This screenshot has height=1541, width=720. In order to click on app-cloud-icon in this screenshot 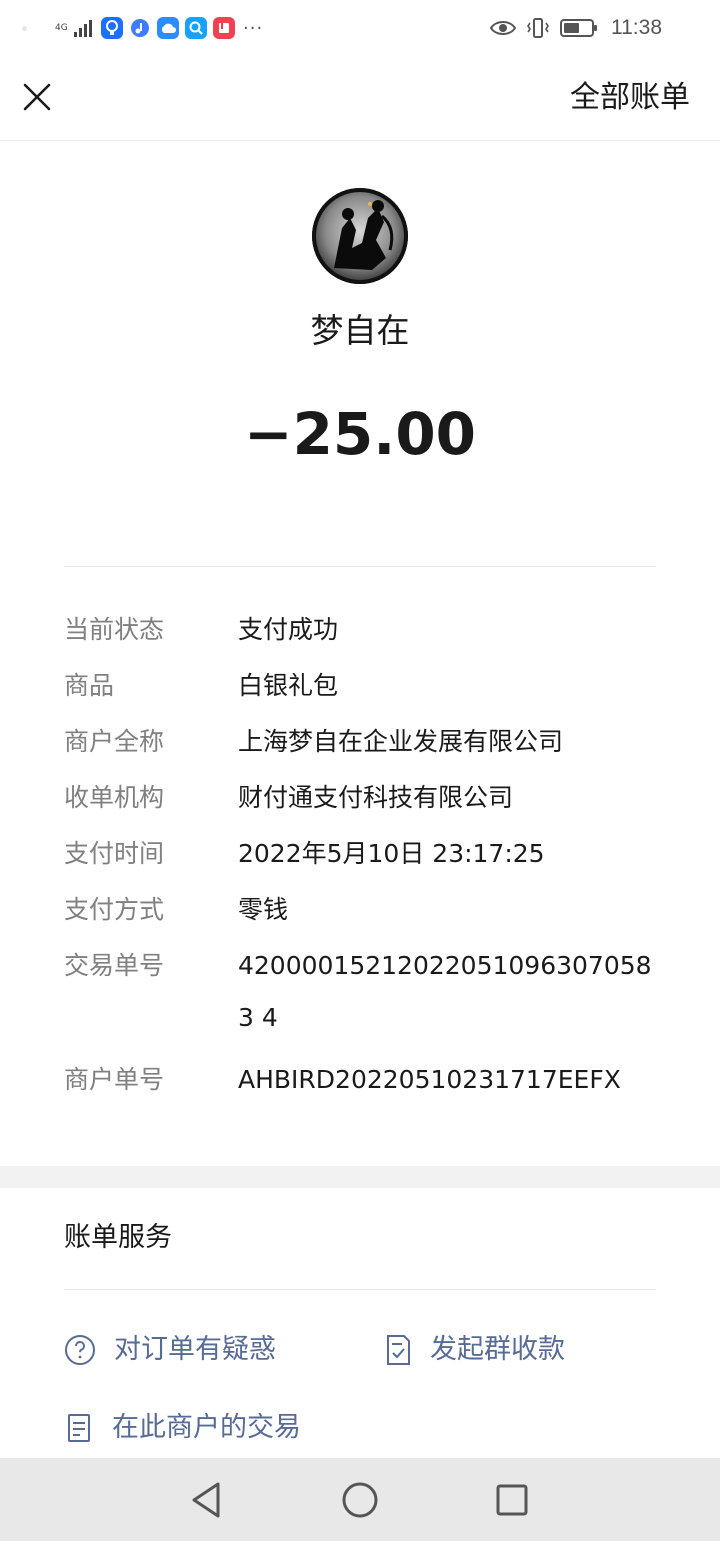, I will do `click(168, 28)`.